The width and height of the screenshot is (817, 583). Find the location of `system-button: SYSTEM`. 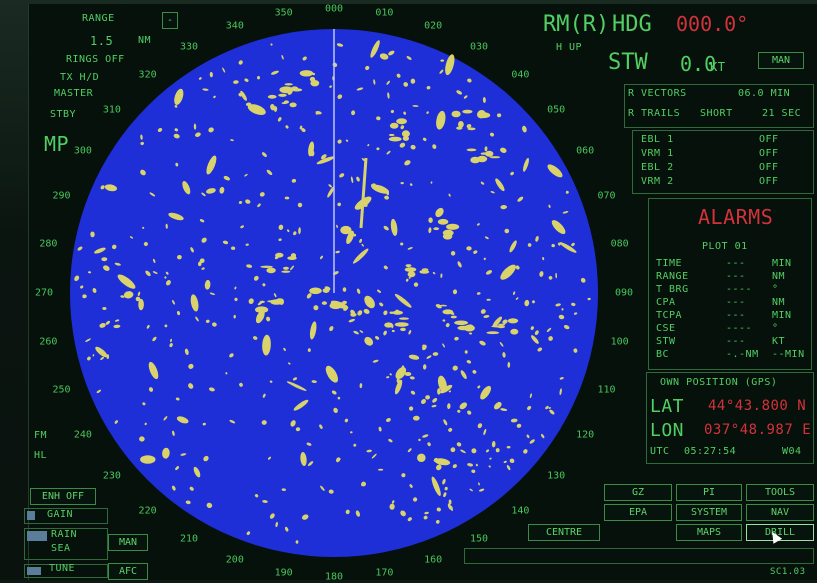

system-button: SYSTEM is located at coordinates (709, 512).